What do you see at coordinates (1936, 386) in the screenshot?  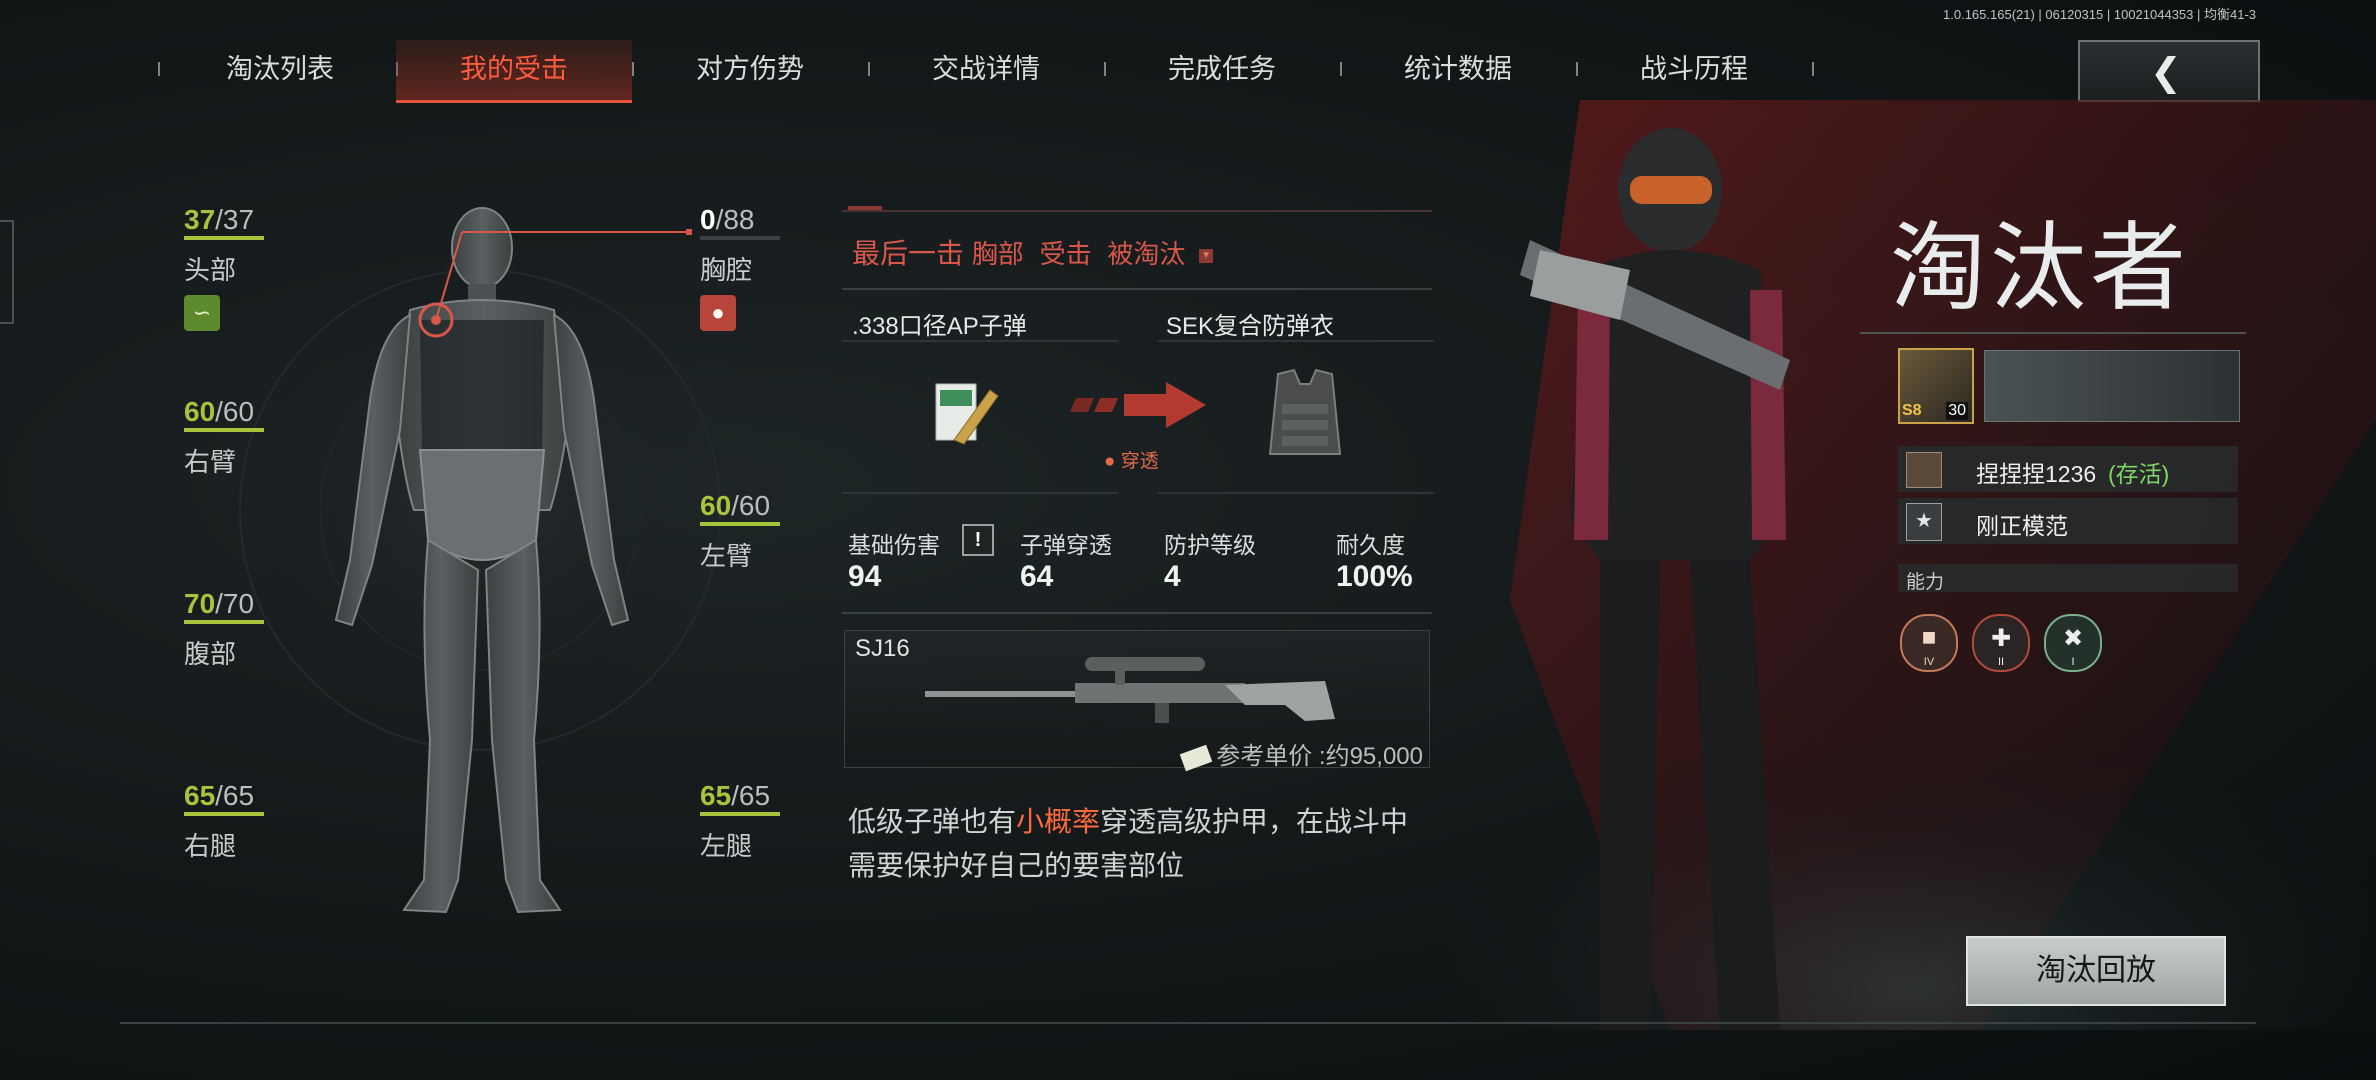 I see `avatar: S8 30` at bounding box center [1936, 386].